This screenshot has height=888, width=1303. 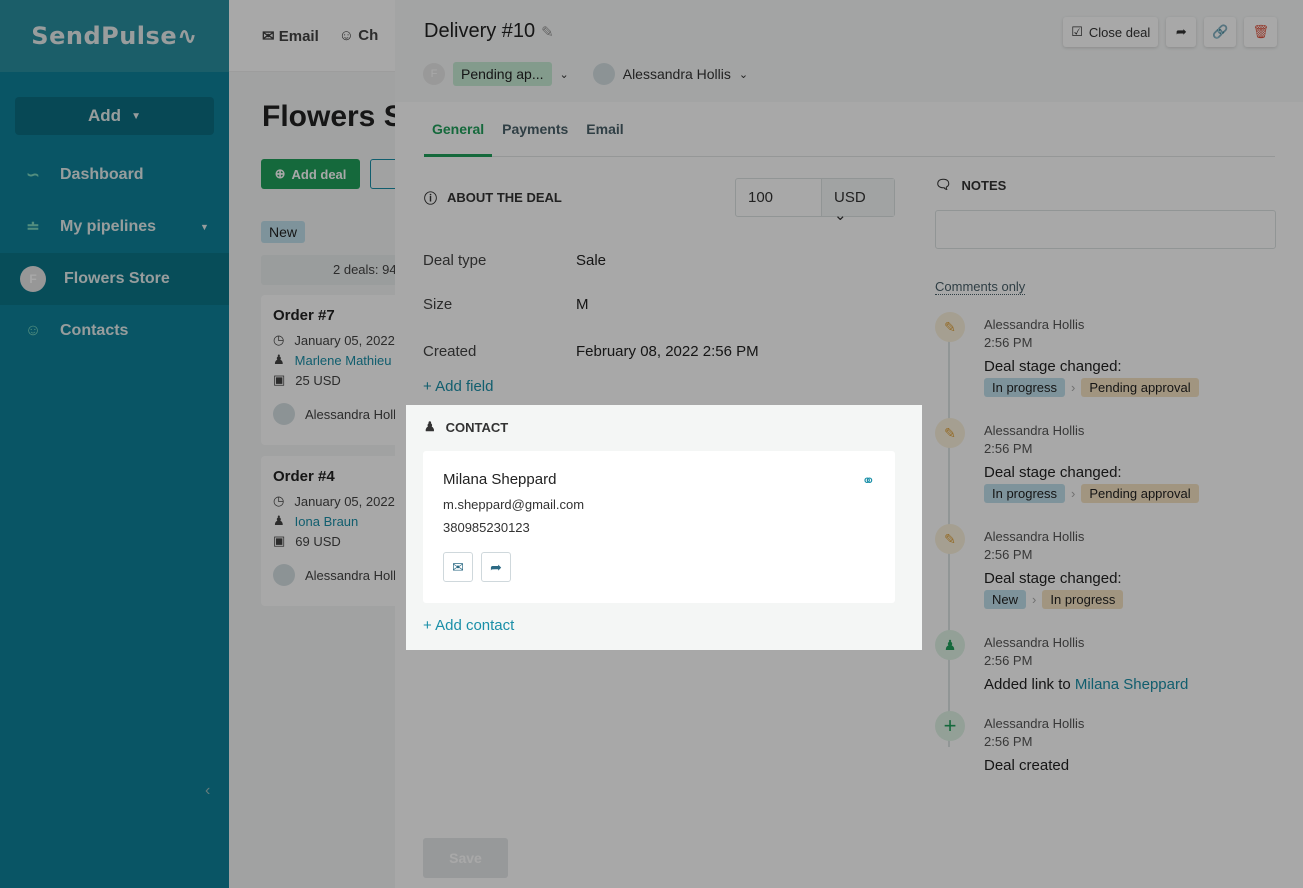 What do you see at coordinates (980, 287) in the screenshot?
I see `comments-only-filter: Comments only` at bounding box center [980, 287].